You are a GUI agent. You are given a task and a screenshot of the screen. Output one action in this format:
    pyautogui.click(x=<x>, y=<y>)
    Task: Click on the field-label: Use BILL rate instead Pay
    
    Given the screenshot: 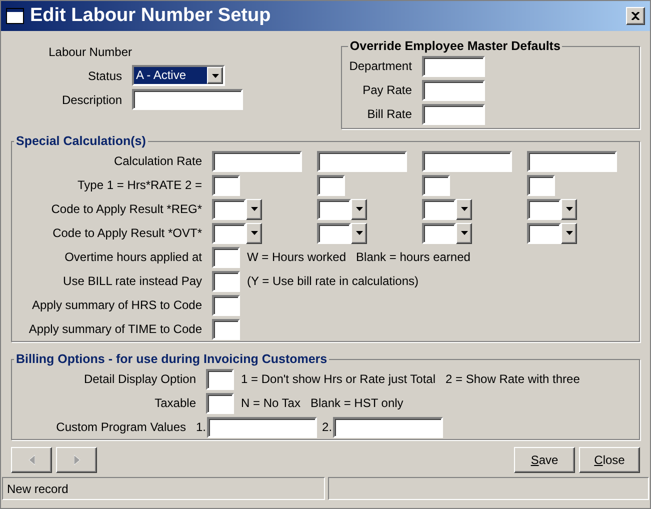 What is the action you would take?
    pyautogui.click(x=132, y=281)
    